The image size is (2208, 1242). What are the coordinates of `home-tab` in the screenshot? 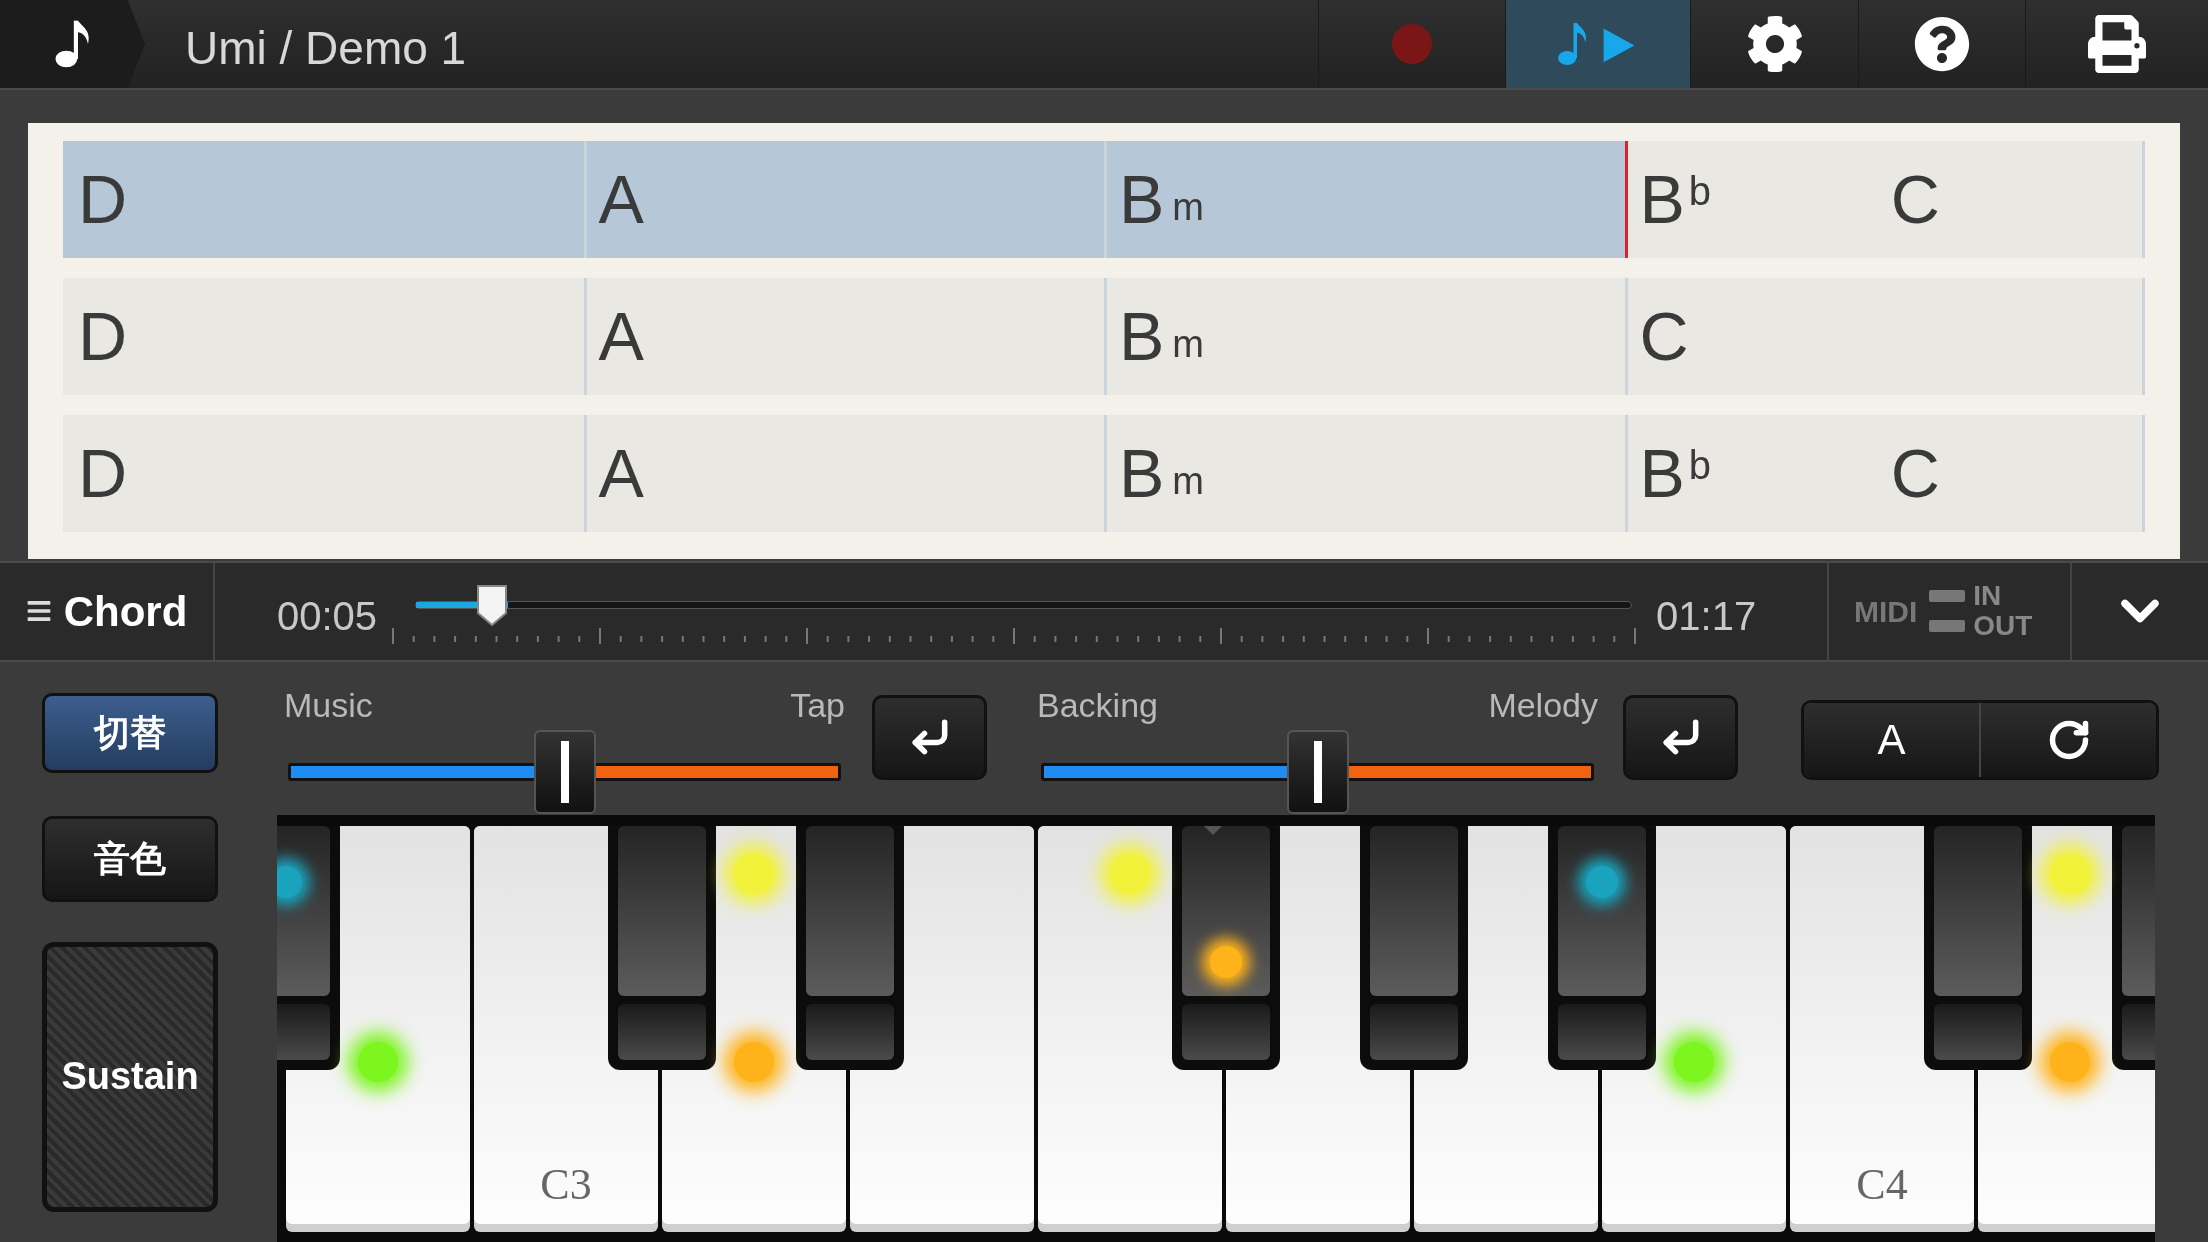 It's located at (72, 44).